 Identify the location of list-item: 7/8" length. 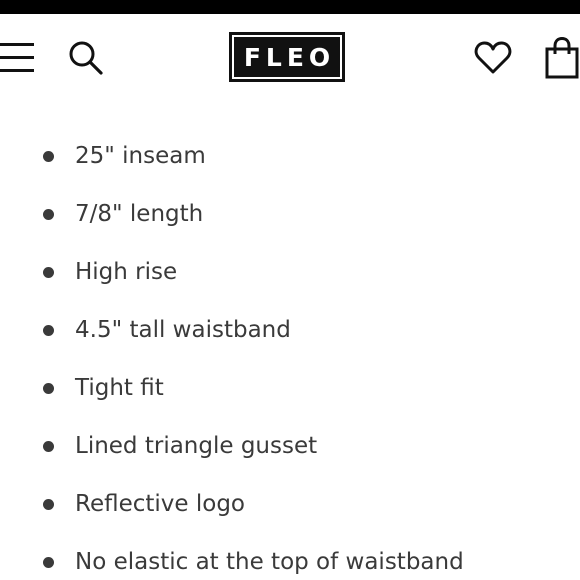
(290, 214).